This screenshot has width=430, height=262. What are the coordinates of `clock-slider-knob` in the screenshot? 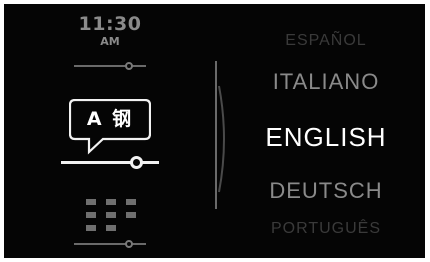 It's located at (129, 66).